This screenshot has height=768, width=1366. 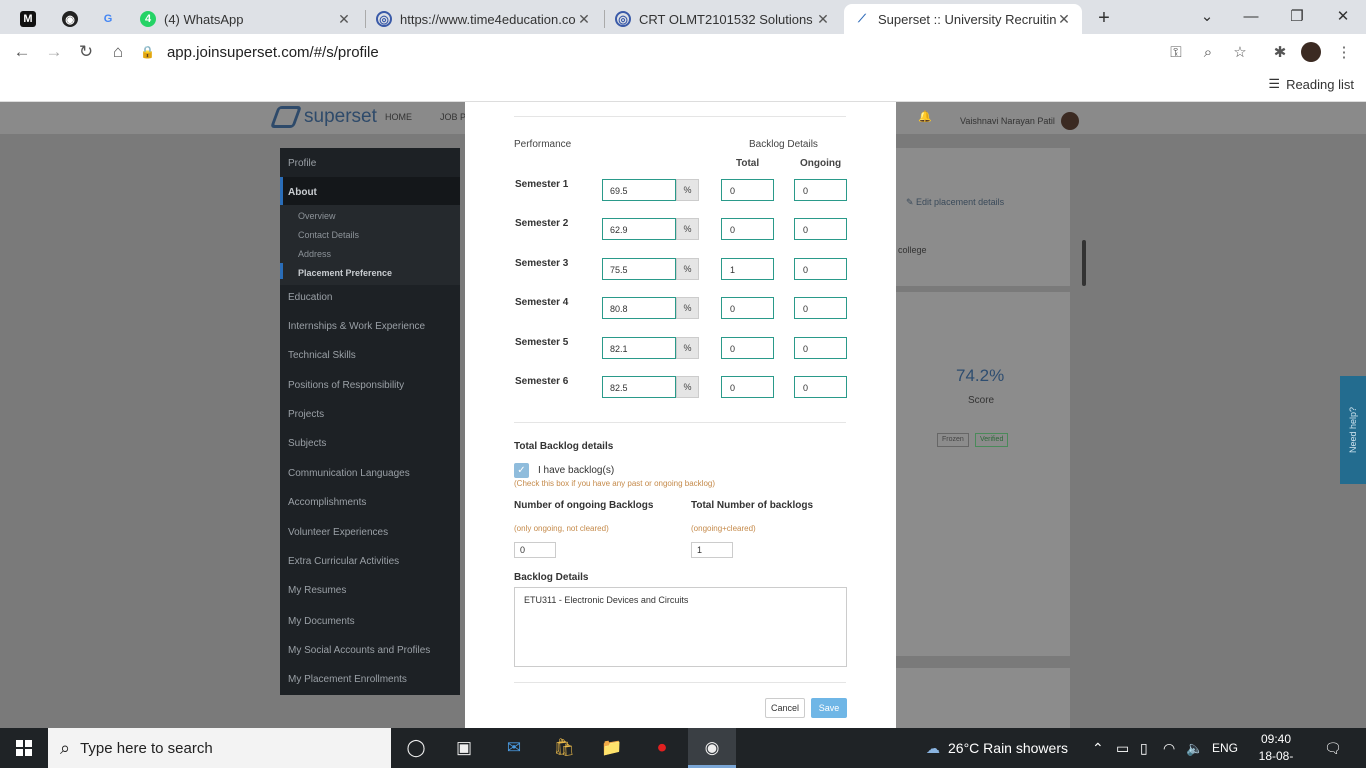 What do you see at coordinates (314, 254) in the screenshot?
I see `sidebar-item-address: Address` at bounding box center [314, 254].